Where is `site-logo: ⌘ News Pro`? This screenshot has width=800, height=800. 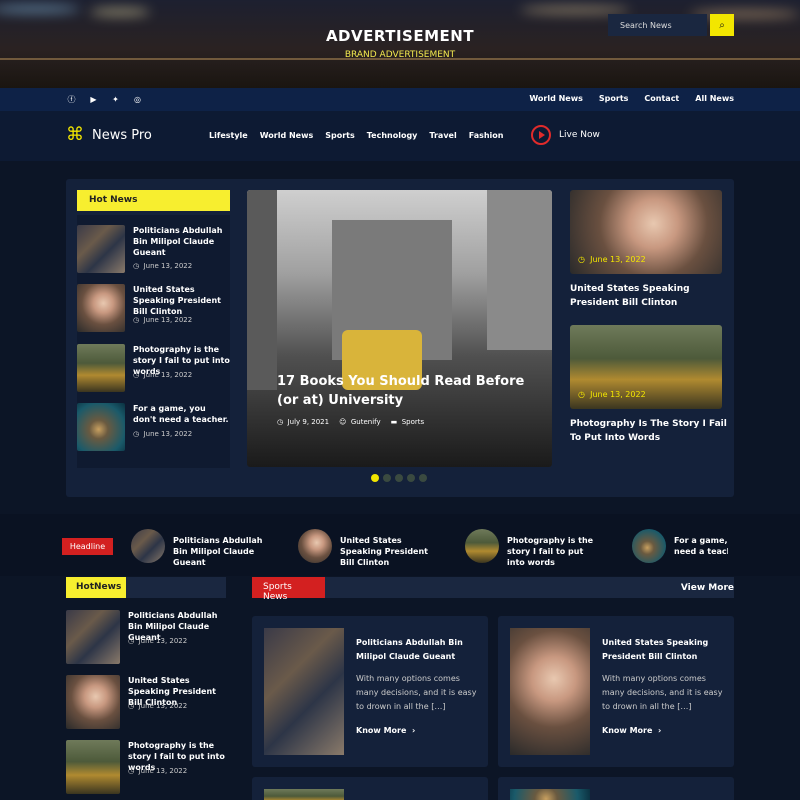
site-logo: ⌘ News Pro is located at coordinates (109, 135).